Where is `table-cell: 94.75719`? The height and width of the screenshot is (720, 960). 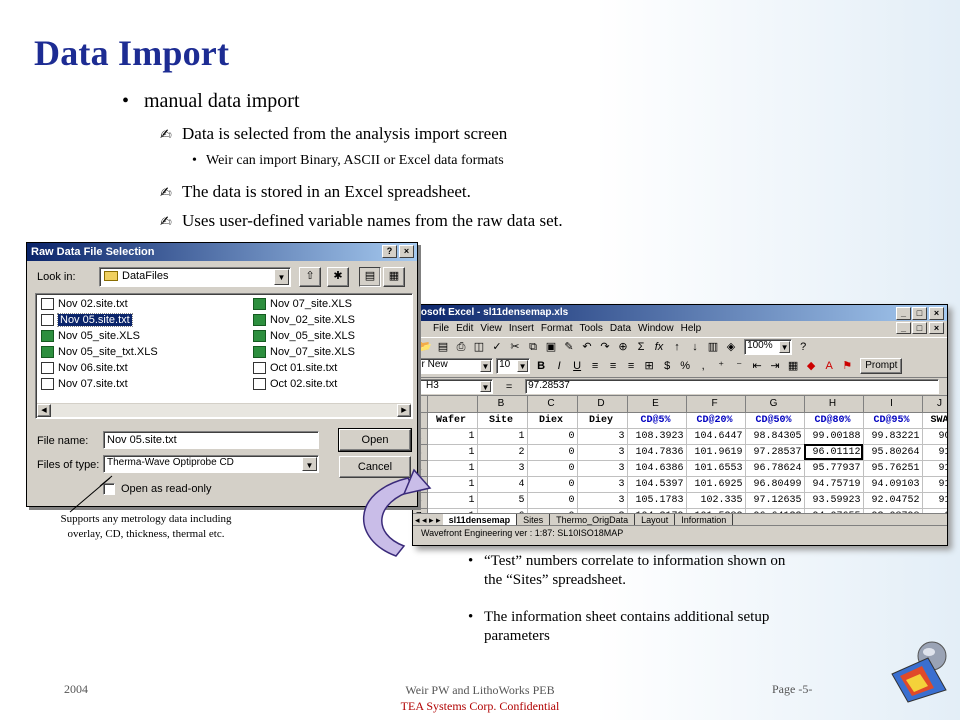
table-cell: 94.75719 is located at coordinates (834, 484).